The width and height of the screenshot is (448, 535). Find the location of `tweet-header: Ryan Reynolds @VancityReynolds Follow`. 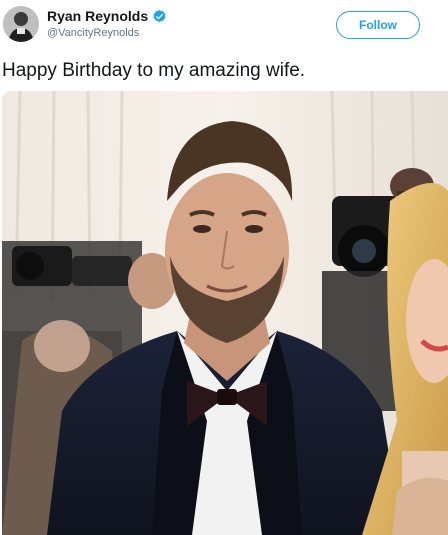

tweet-header: Ryan Reynolds @VancityReynolds Follow is located at coordinates (224, 26).